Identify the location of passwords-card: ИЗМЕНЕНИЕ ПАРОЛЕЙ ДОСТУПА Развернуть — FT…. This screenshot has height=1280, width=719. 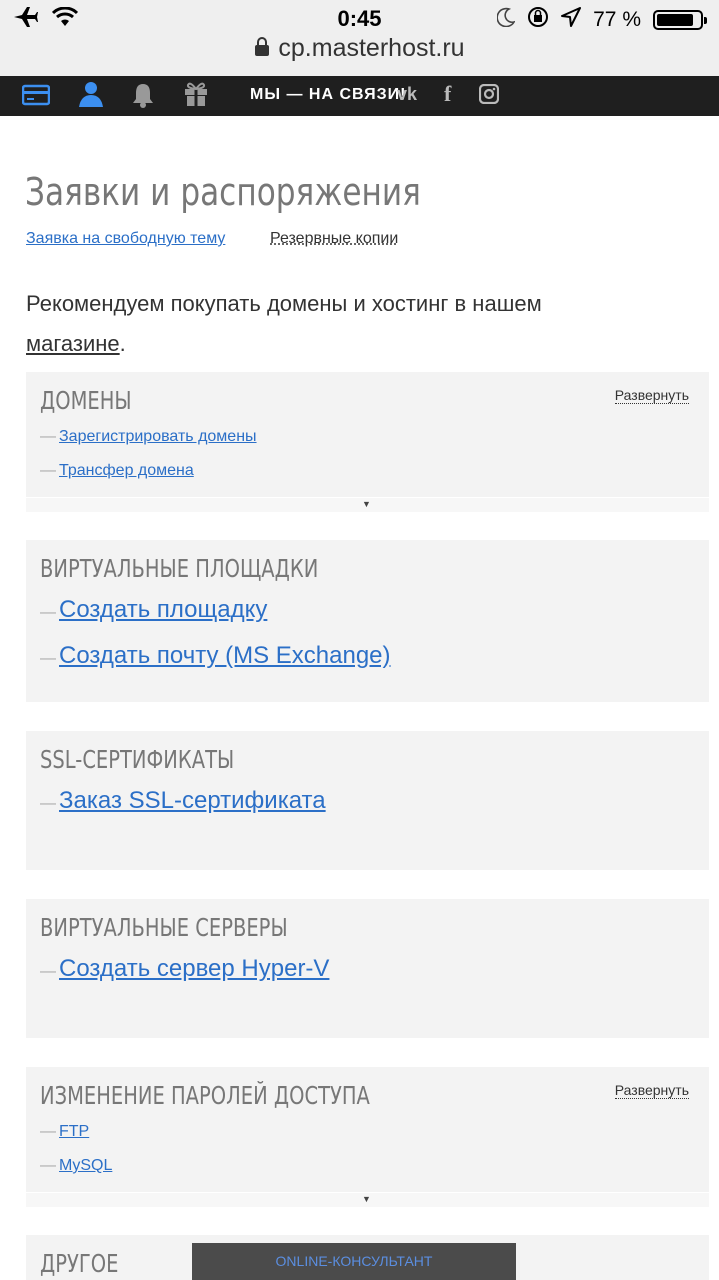
(367, 1137).